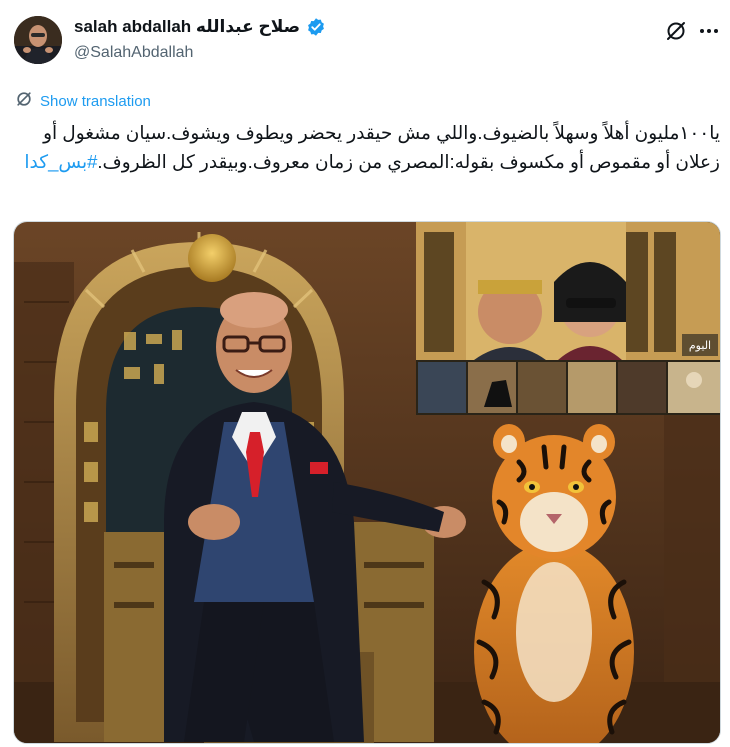  What do you see at coordinates (133, 53) in the screenshot?
I see `author-handle: @SalahAbdallah` at bounding box center [133, 53].